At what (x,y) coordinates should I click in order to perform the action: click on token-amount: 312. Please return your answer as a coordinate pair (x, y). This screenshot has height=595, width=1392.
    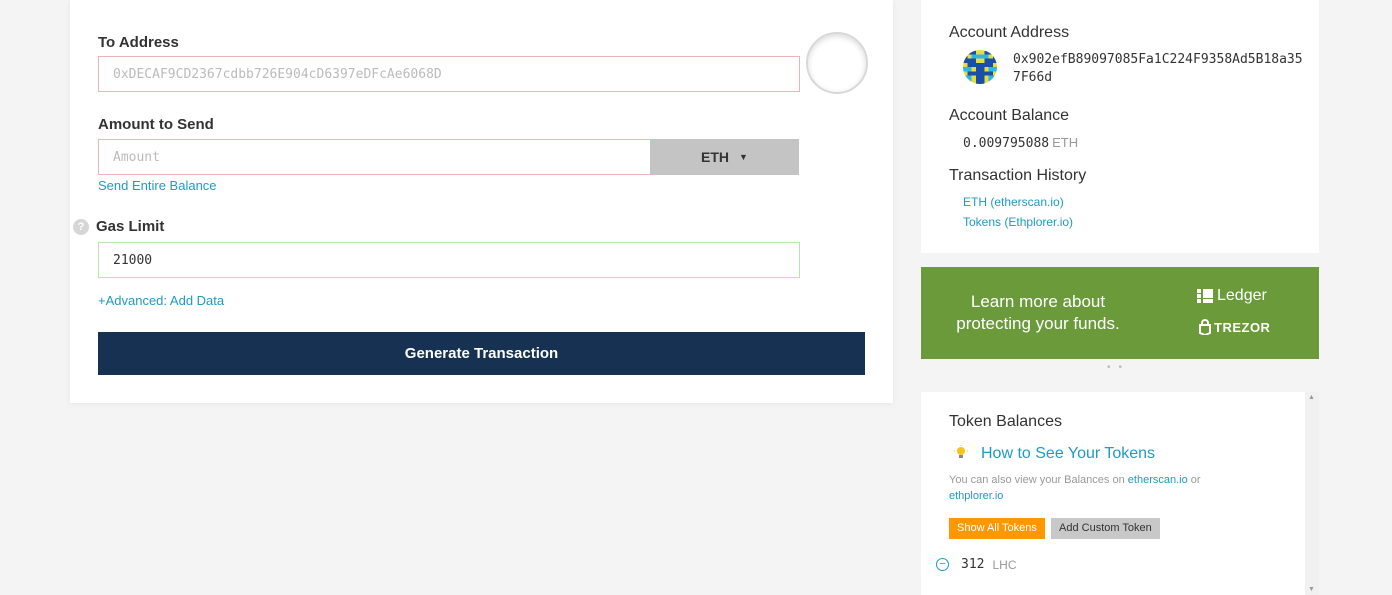
    Looking at the image, I should click on (973, 564).